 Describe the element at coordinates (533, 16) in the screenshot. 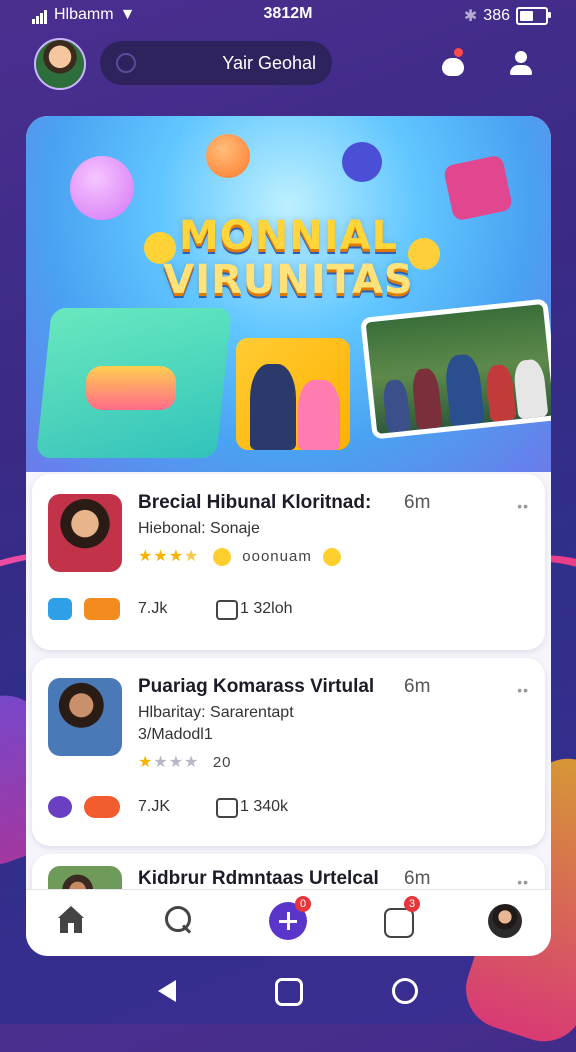

I see `battery-icon` at that location.